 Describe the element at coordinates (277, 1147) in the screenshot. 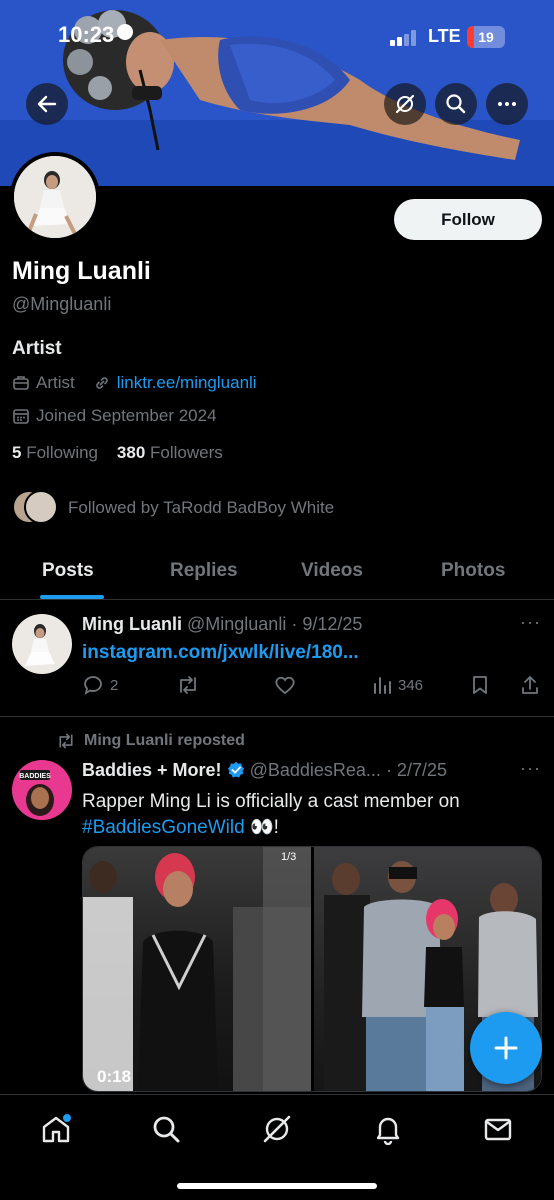

I see `bottom-nav` at that location.